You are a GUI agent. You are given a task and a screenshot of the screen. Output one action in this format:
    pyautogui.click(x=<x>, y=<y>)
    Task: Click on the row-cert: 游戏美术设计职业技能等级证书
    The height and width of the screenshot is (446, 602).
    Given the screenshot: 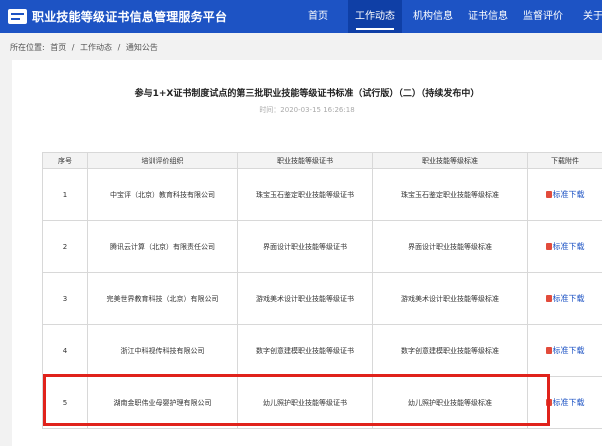 What is the action you would take?
    pyautogui.click(x=305, y=298)
    